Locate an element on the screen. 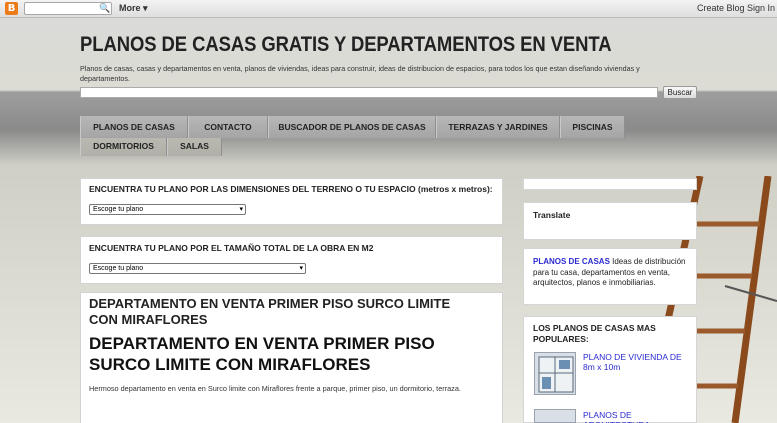  create-blog-link: Create Blog is located at coordinates (721, 8).